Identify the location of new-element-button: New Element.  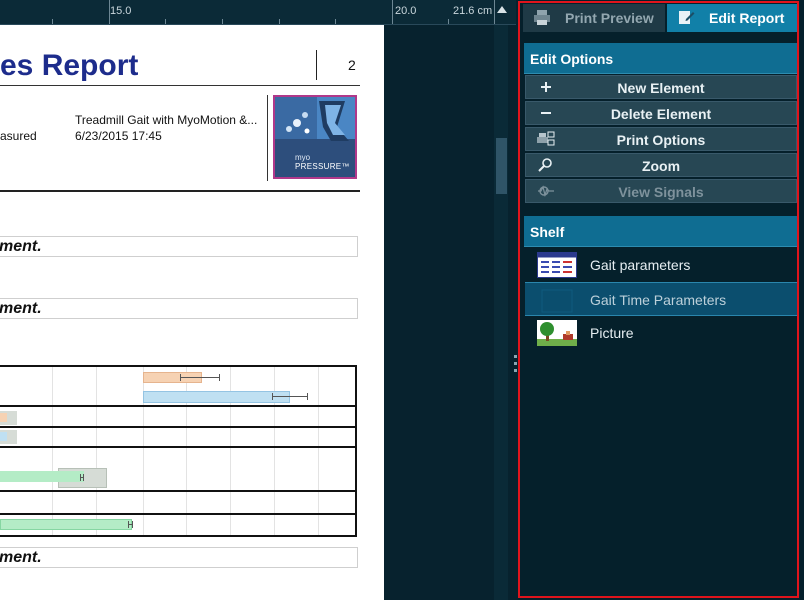
(661, 87).